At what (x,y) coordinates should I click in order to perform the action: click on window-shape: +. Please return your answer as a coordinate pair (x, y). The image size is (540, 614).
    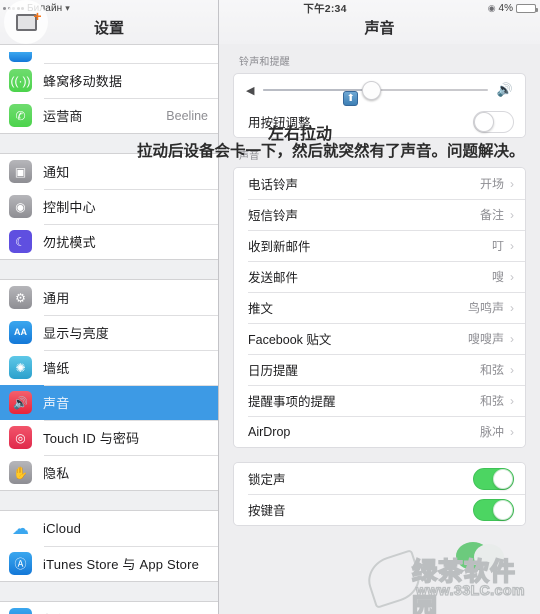
    Looking at the image, I should click on (28, 20).